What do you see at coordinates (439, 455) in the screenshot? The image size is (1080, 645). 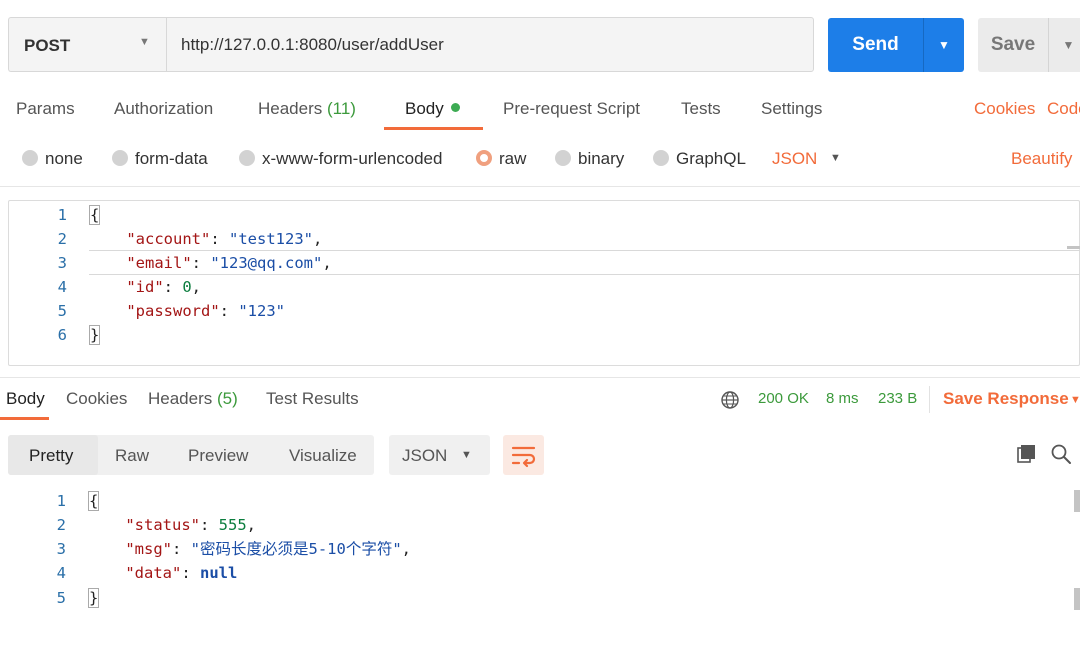 I see `response-format-select: JSON ▼` at bounding box center [439, 455].